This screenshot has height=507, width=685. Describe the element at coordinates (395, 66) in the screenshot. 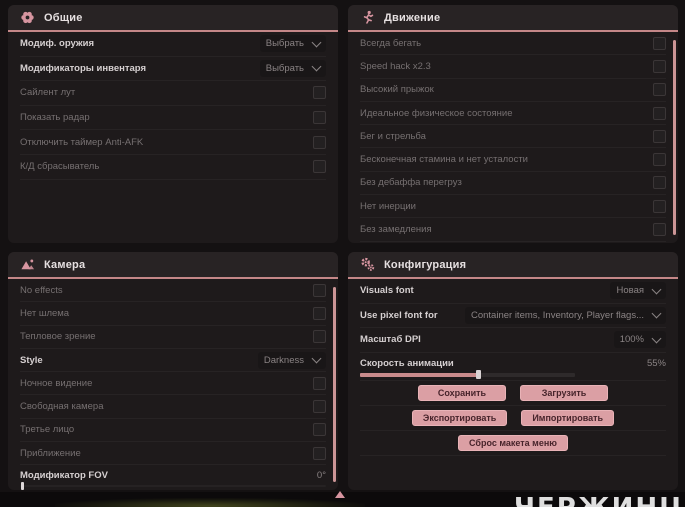

I see `row-label: Speed hack x2.3` at that location.